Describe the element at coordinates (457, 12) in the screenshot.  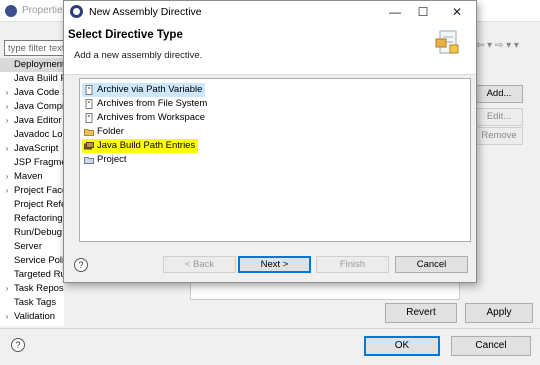
I see `close-button: ✕` at that location.